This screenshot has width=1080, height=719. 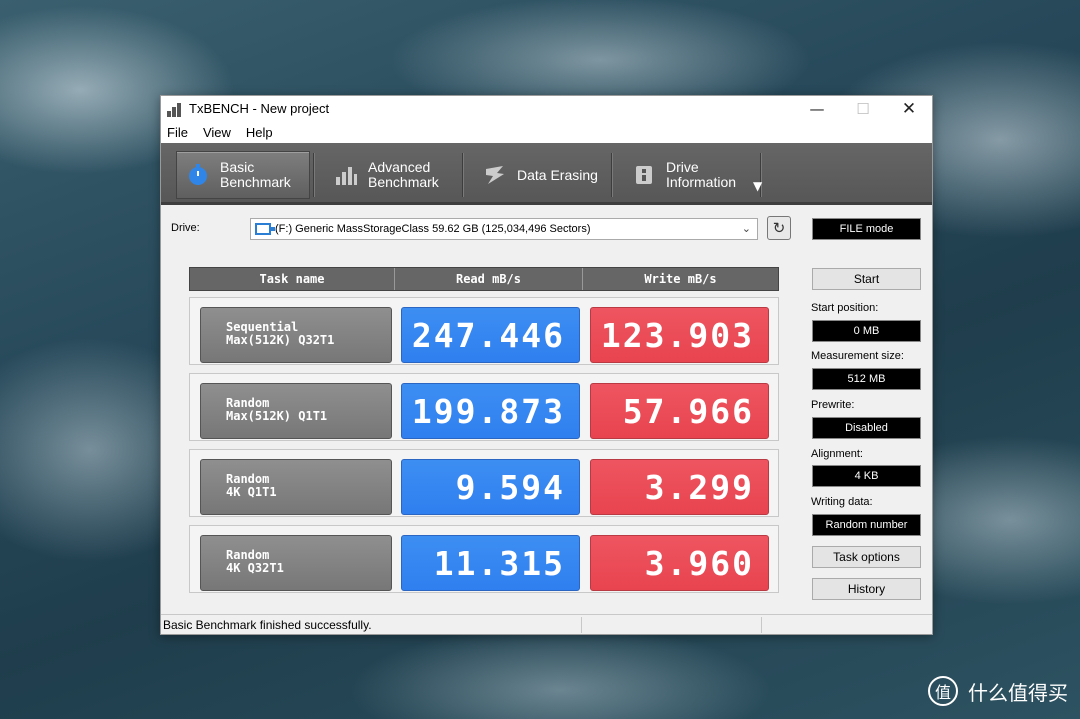 I want to click on read-value: 11.315, so click(x=490, y=563).